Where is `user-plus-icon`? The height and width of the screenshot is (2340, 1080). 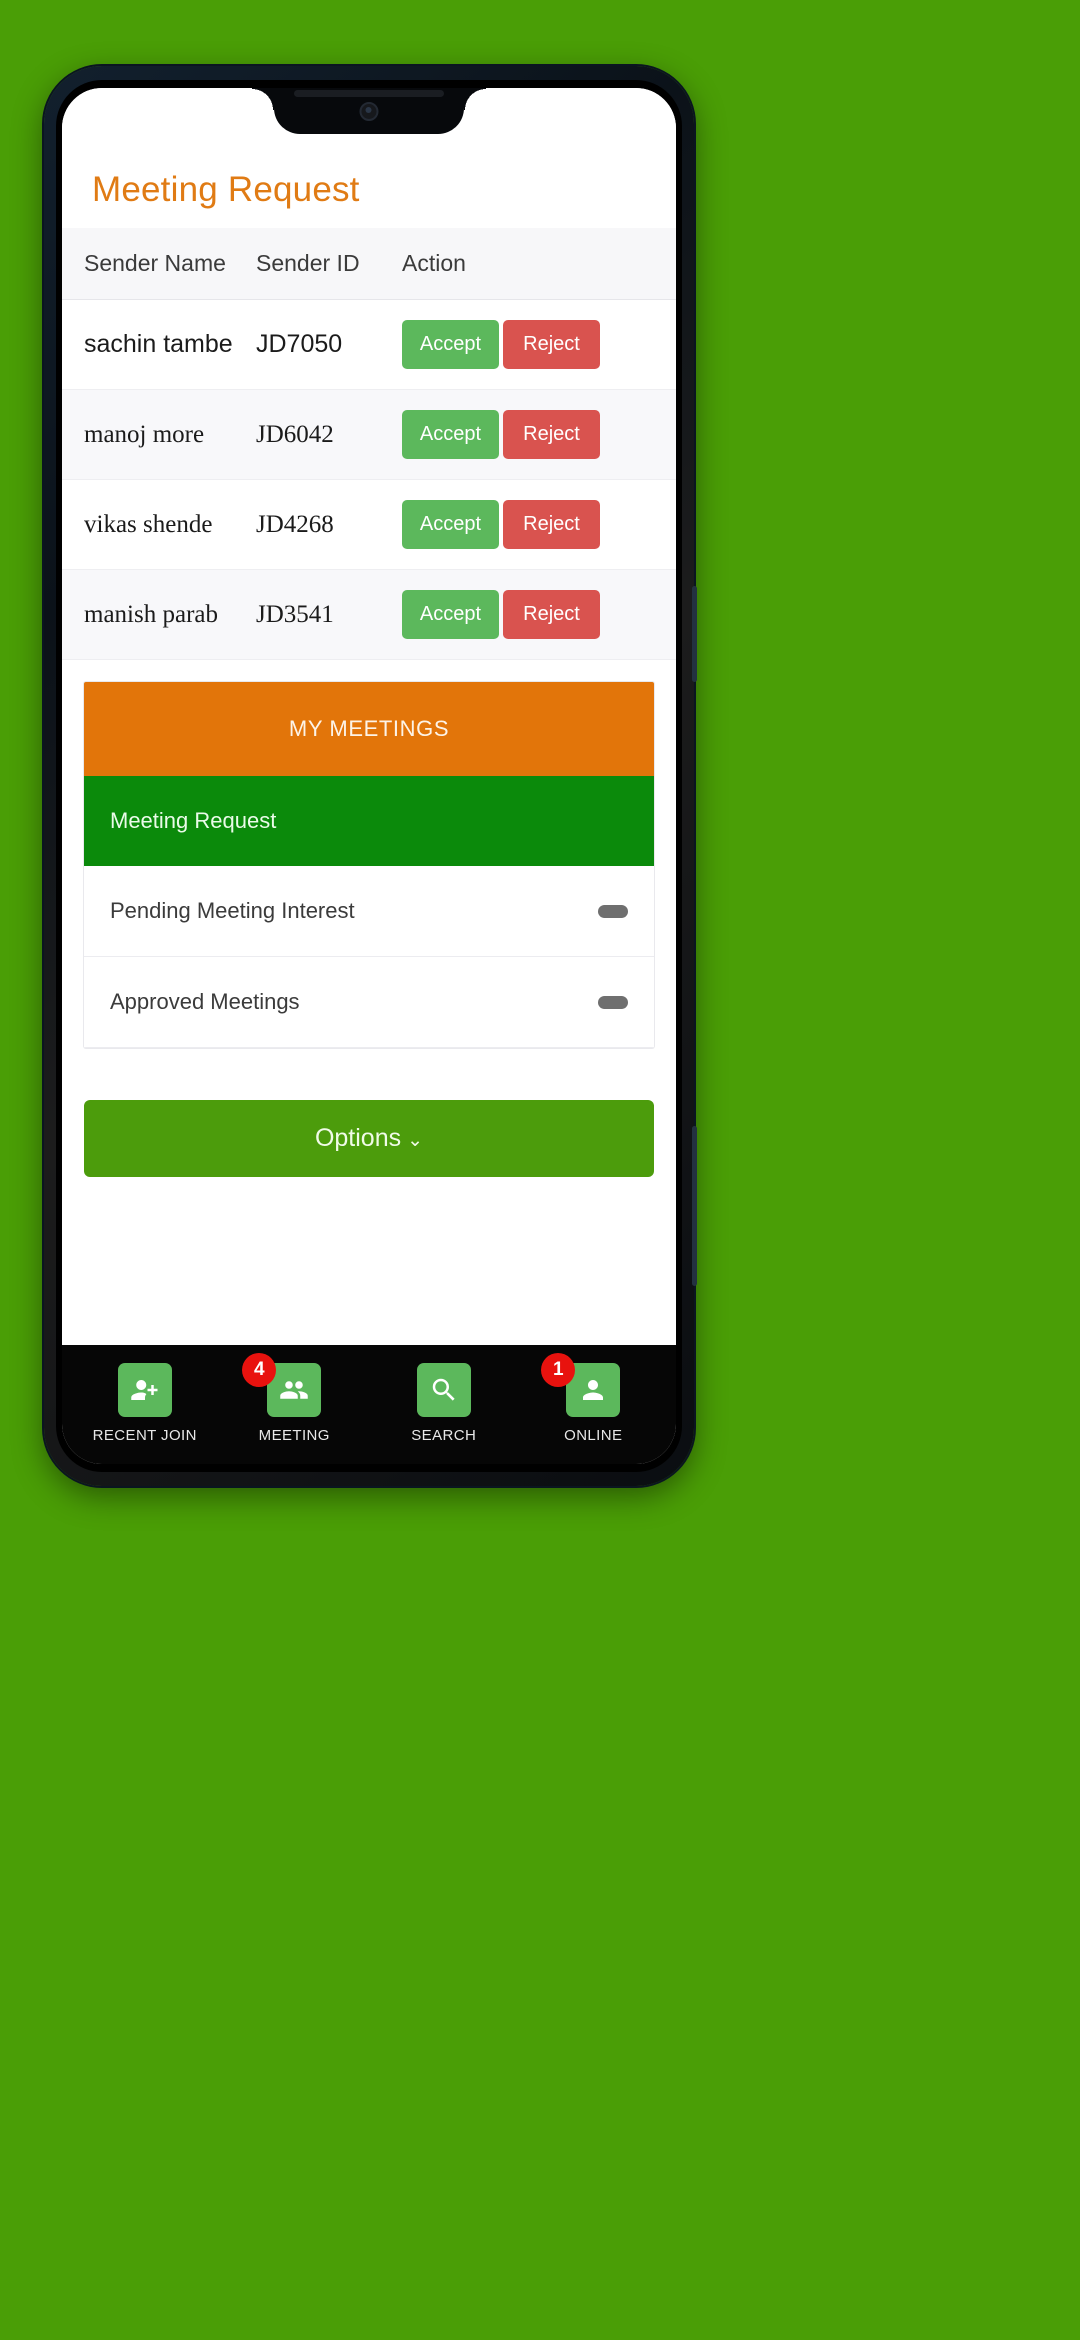 user-plus-icon is located at coordinates (144, 1390).